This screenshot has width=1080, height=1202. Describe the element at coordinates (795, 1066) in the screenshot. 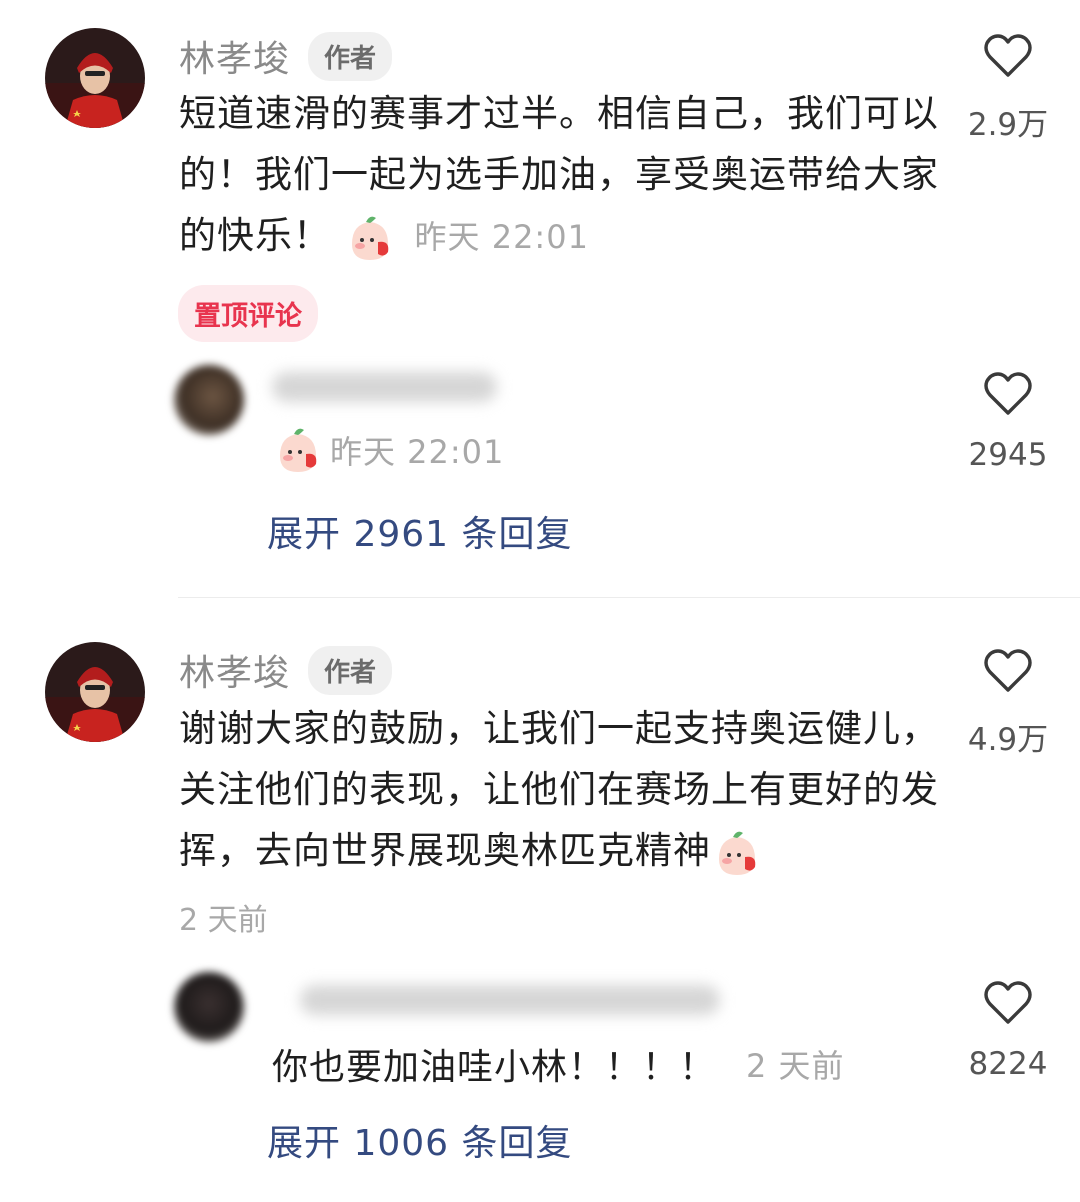

I see `reply-time: 2 天前` at that location.